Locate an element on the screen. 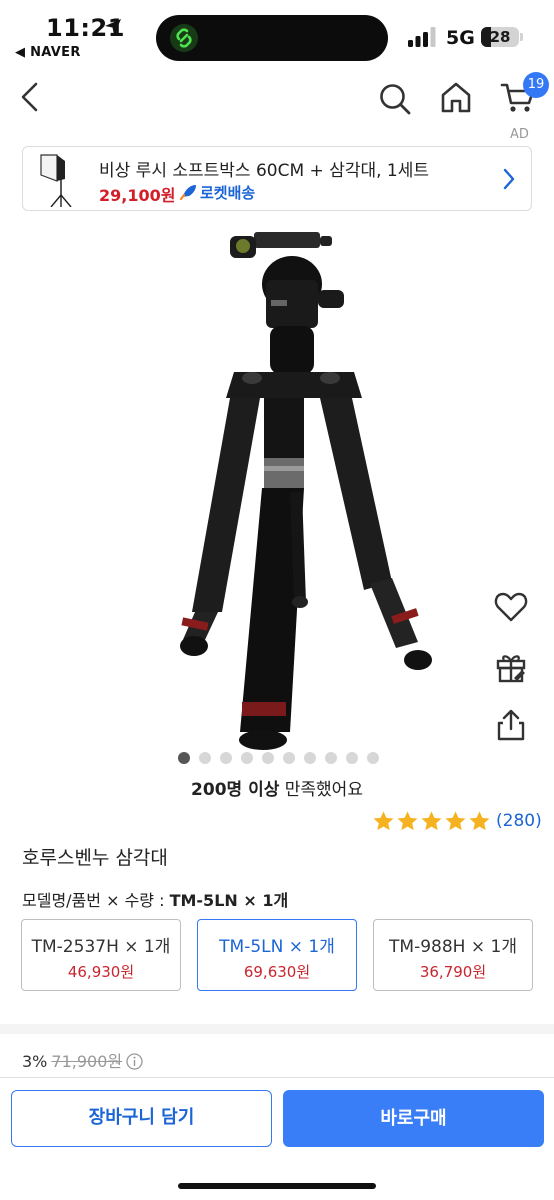 The width and height of the screenshot is (554, 1200). option-price: 36,790원 is located at coordinates (453, 972).